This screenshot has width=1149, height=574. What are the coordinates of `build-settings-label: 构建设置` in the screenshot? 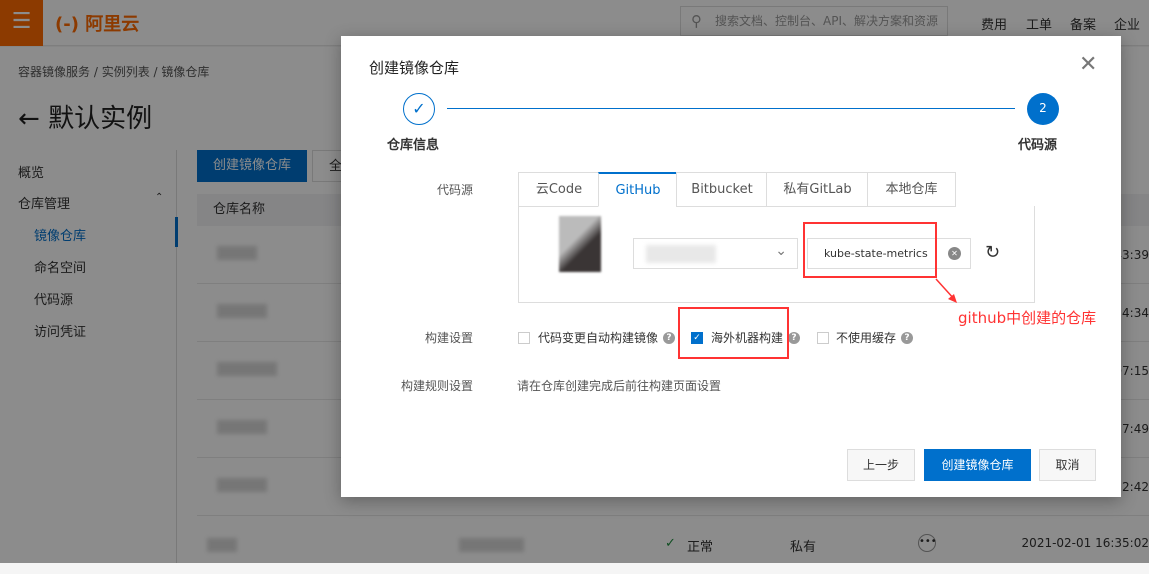 It's located at (448, 338).